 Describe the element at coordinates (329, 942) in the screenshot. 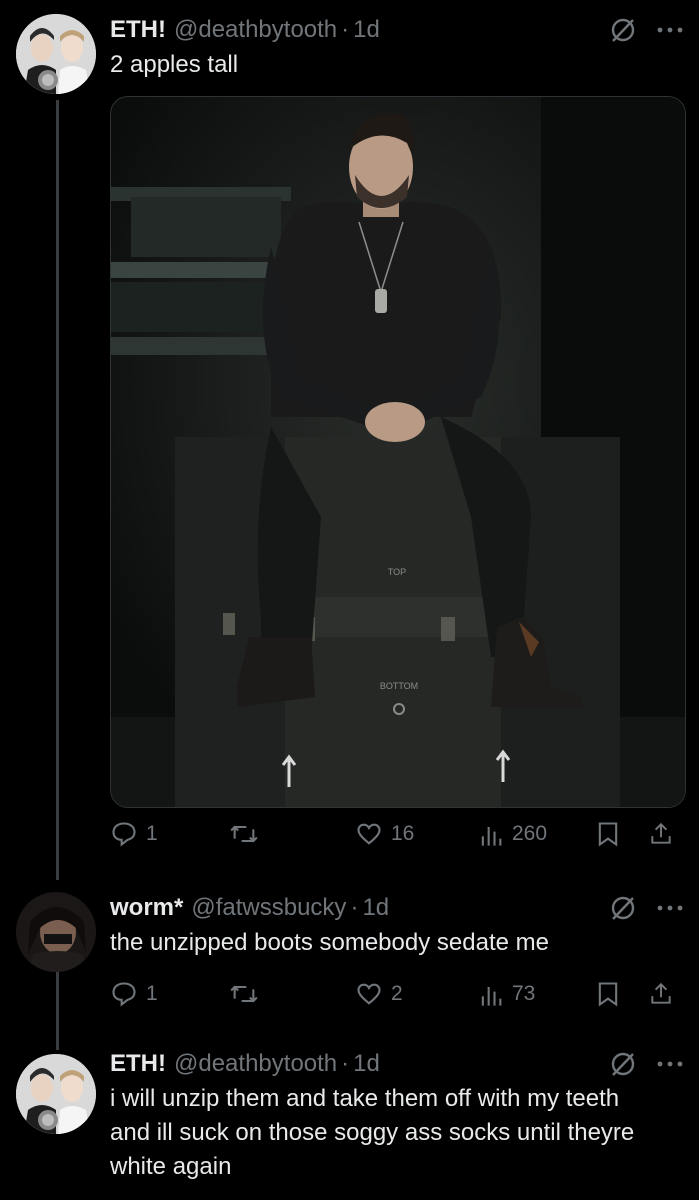

I see `tweet-text: the unzipped boots somebody sedate me` at that location.